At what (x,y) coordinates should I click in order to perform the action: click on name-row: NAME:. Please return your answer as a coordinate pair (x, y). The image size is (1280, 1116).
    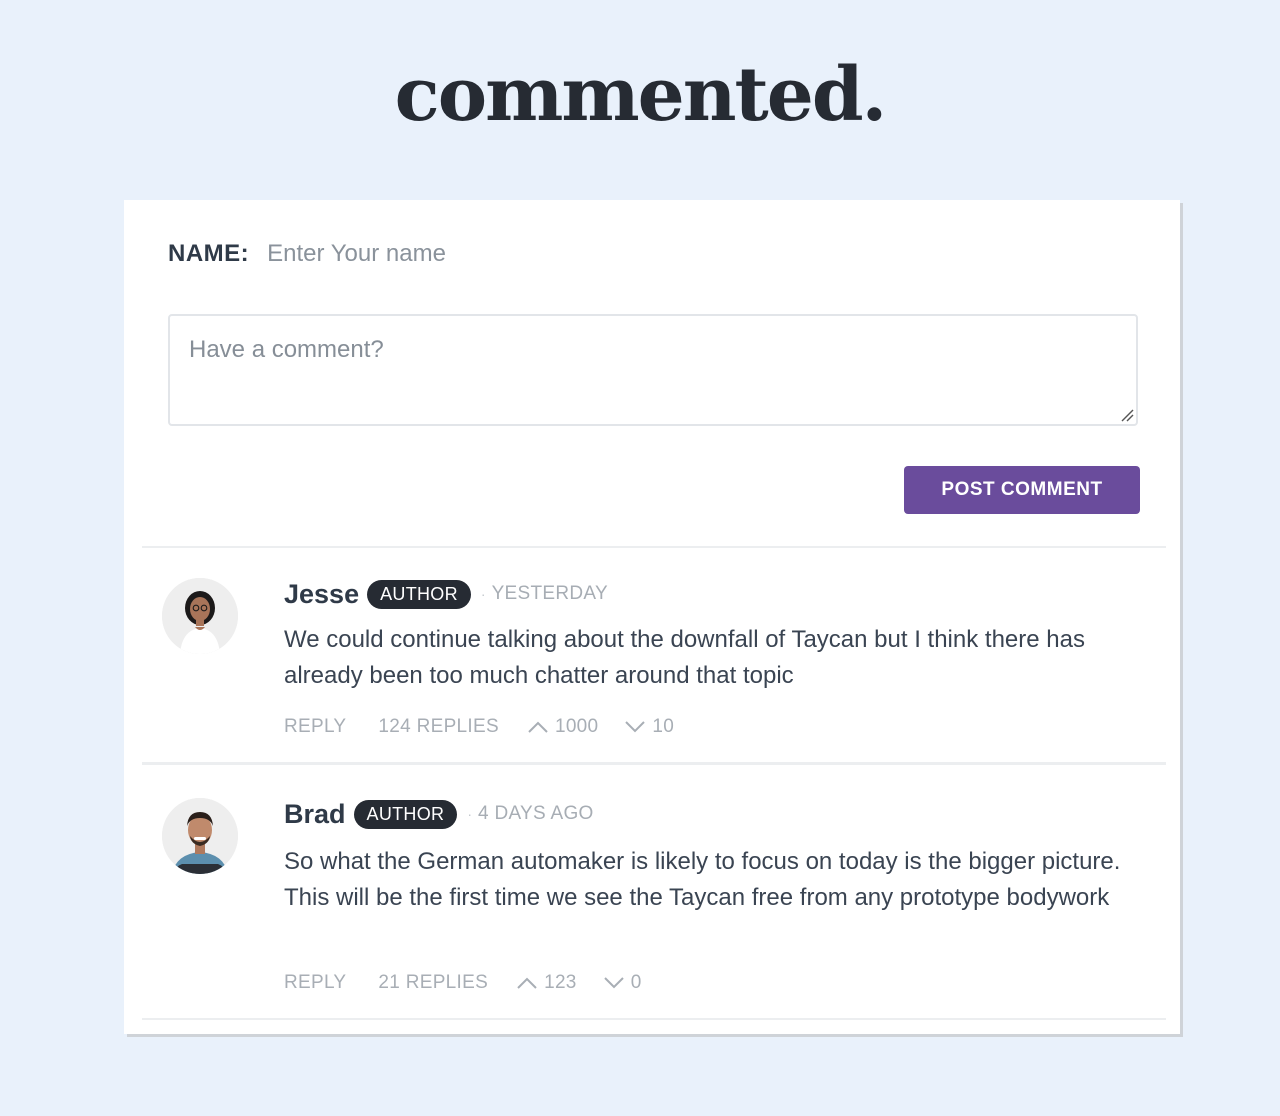
    Looking at the image, I should click on (418, 254).